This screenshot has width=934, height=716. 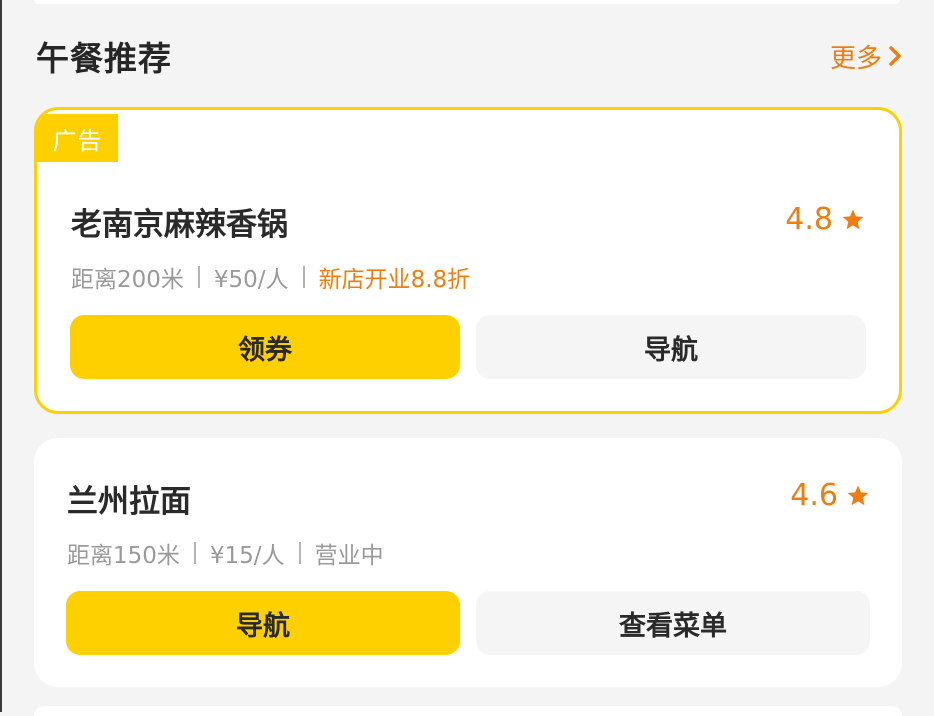 I want to click on chevron-right-icon, so click(x=895, y=56).